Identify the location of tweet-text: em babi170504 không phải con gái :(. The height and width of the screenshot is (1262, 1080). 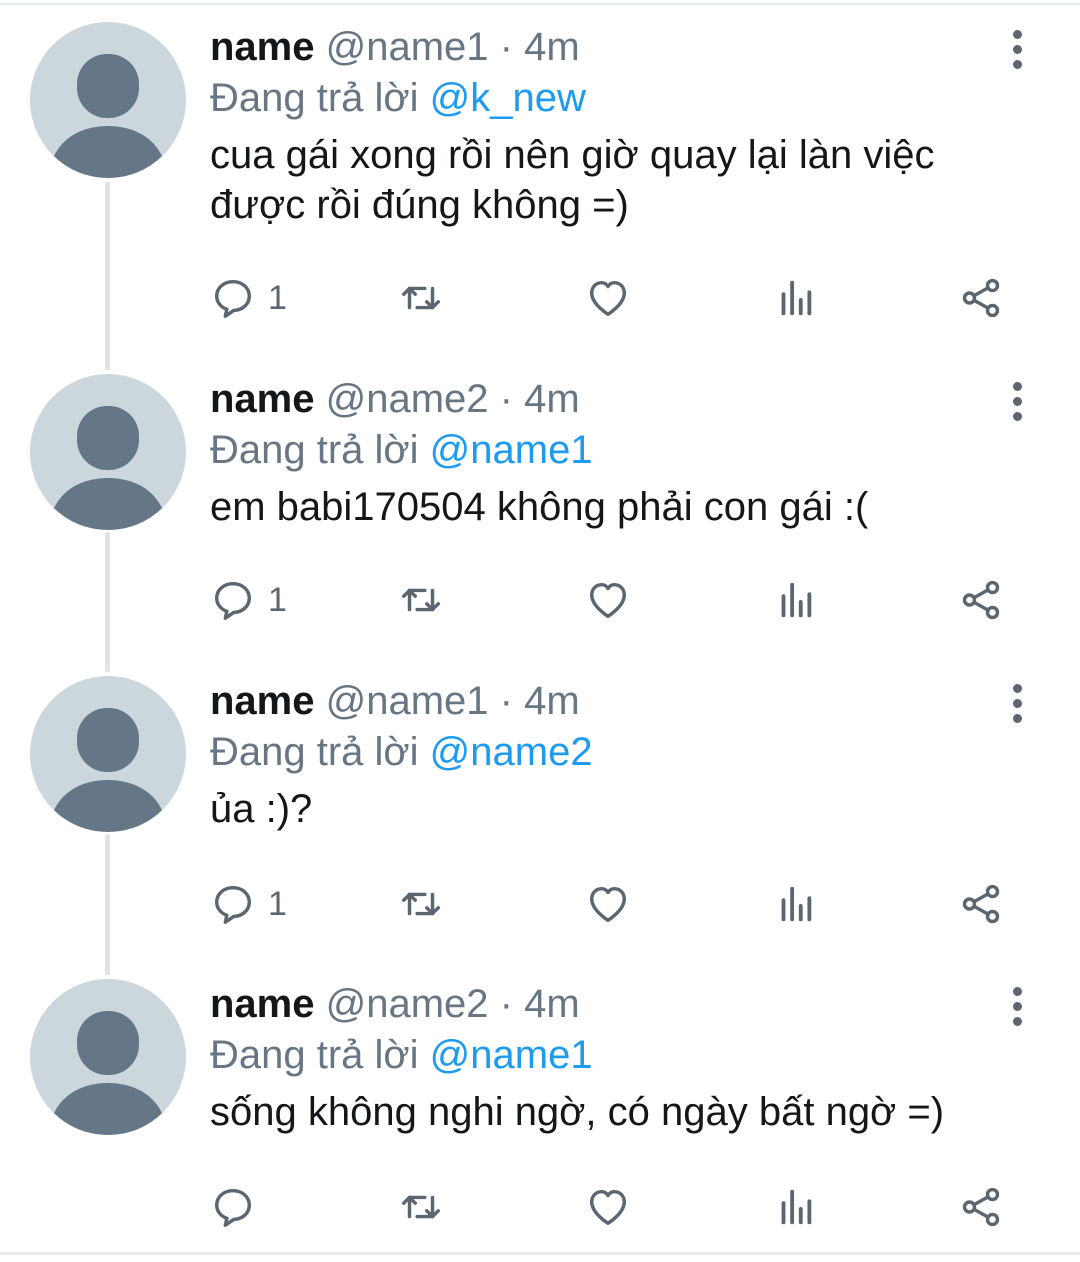
(615, 507).